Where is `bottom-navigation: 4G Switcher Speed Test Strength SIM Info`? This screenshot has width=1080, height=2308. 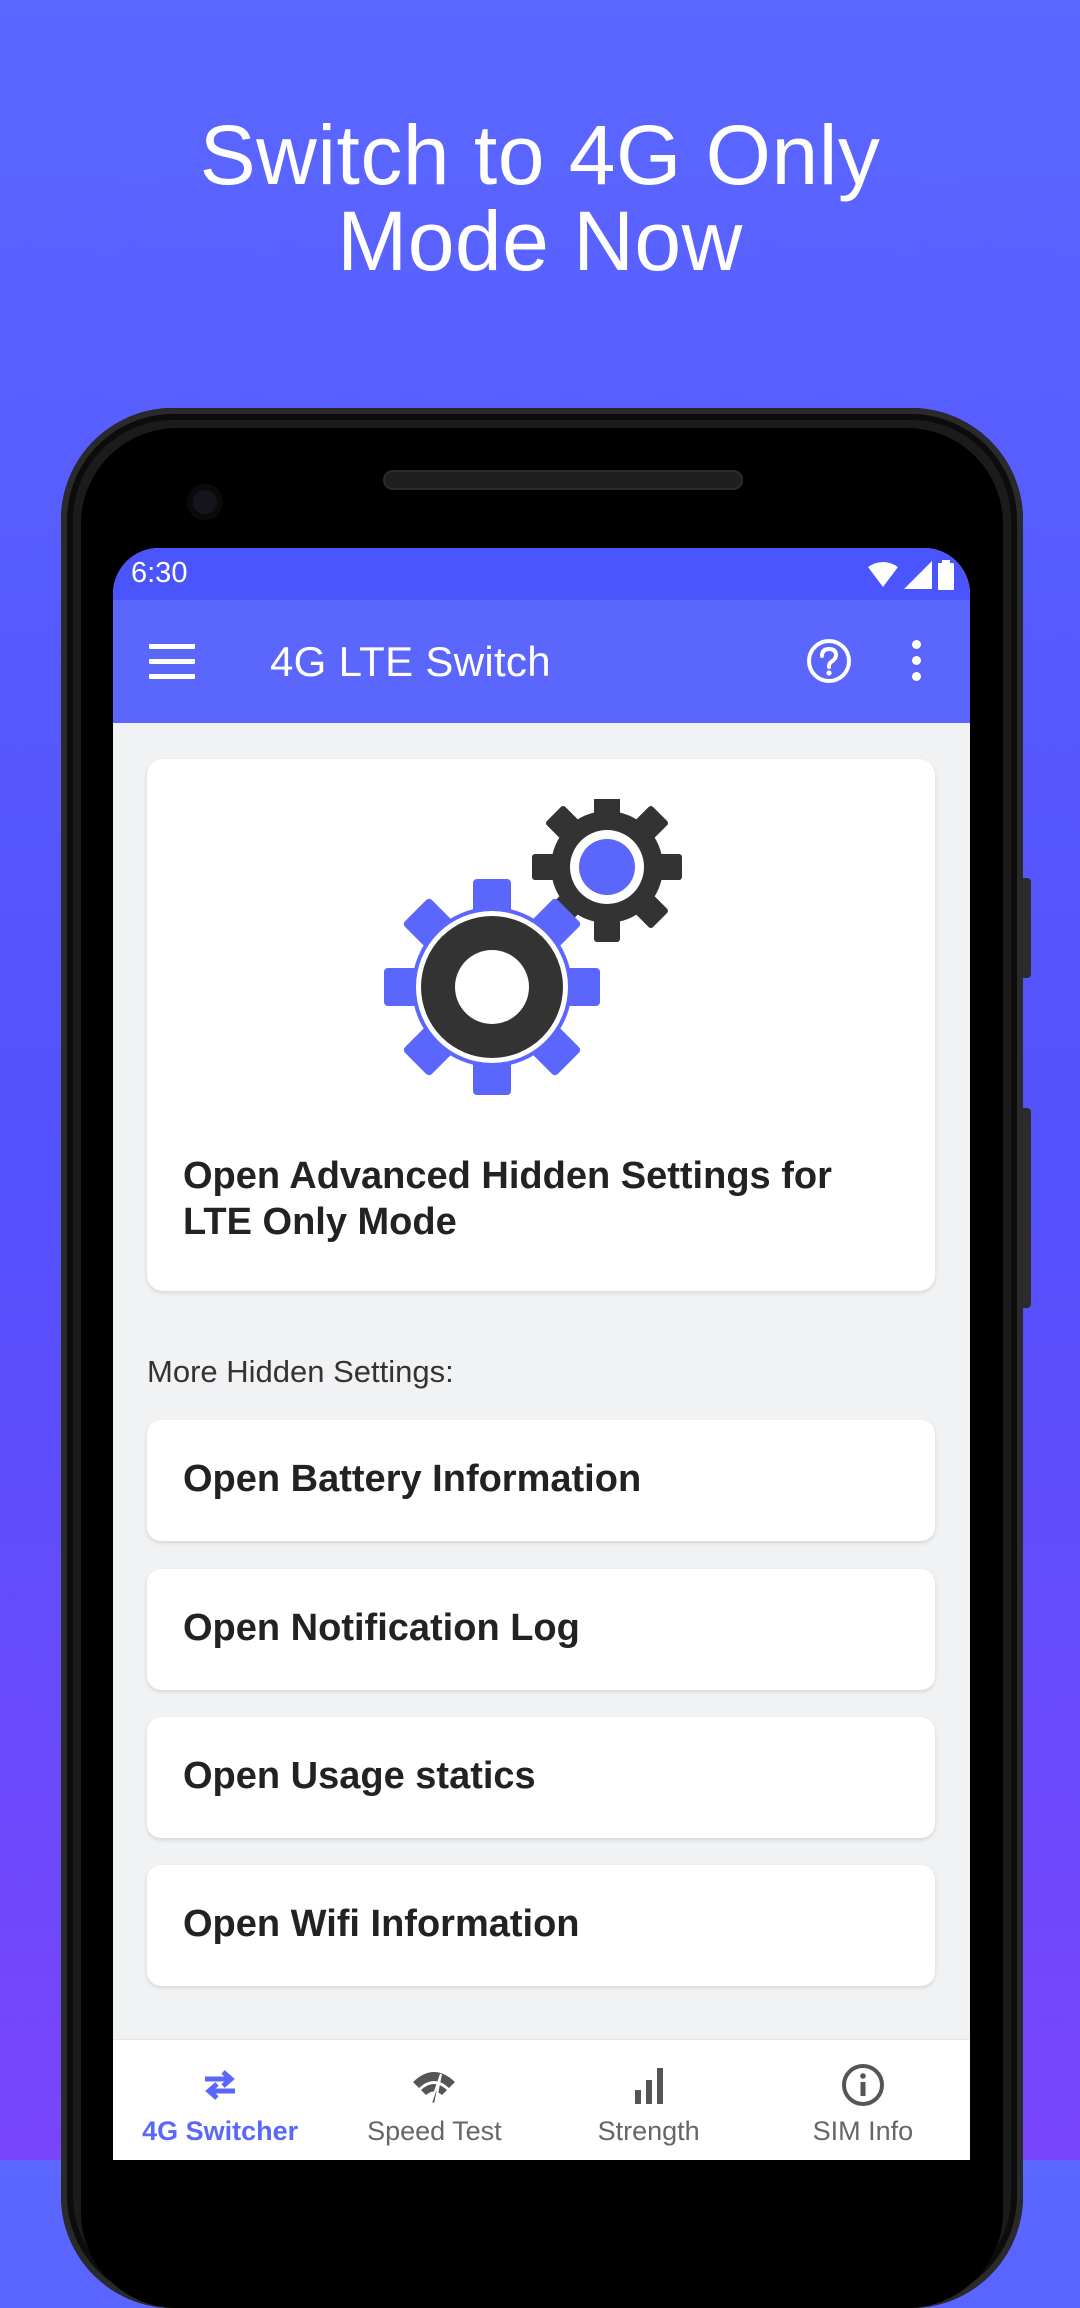 bottom-navigation: 4G Switcher Speed Test Strength SIM Info is located at coordinates (541, 2099).